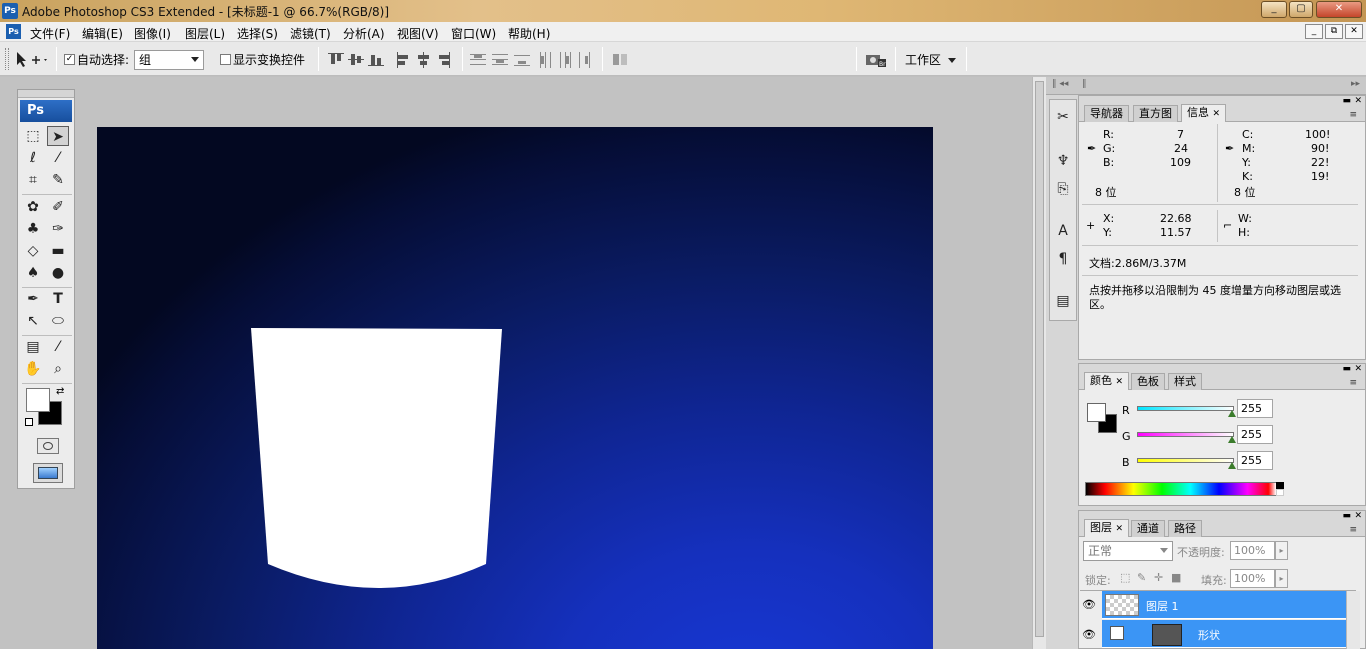 This screenshot has width=1366, height=649. Describe the element at coordinates (1354, 31) in the screenshot. I see `doc-close-button: ✕` at that location.